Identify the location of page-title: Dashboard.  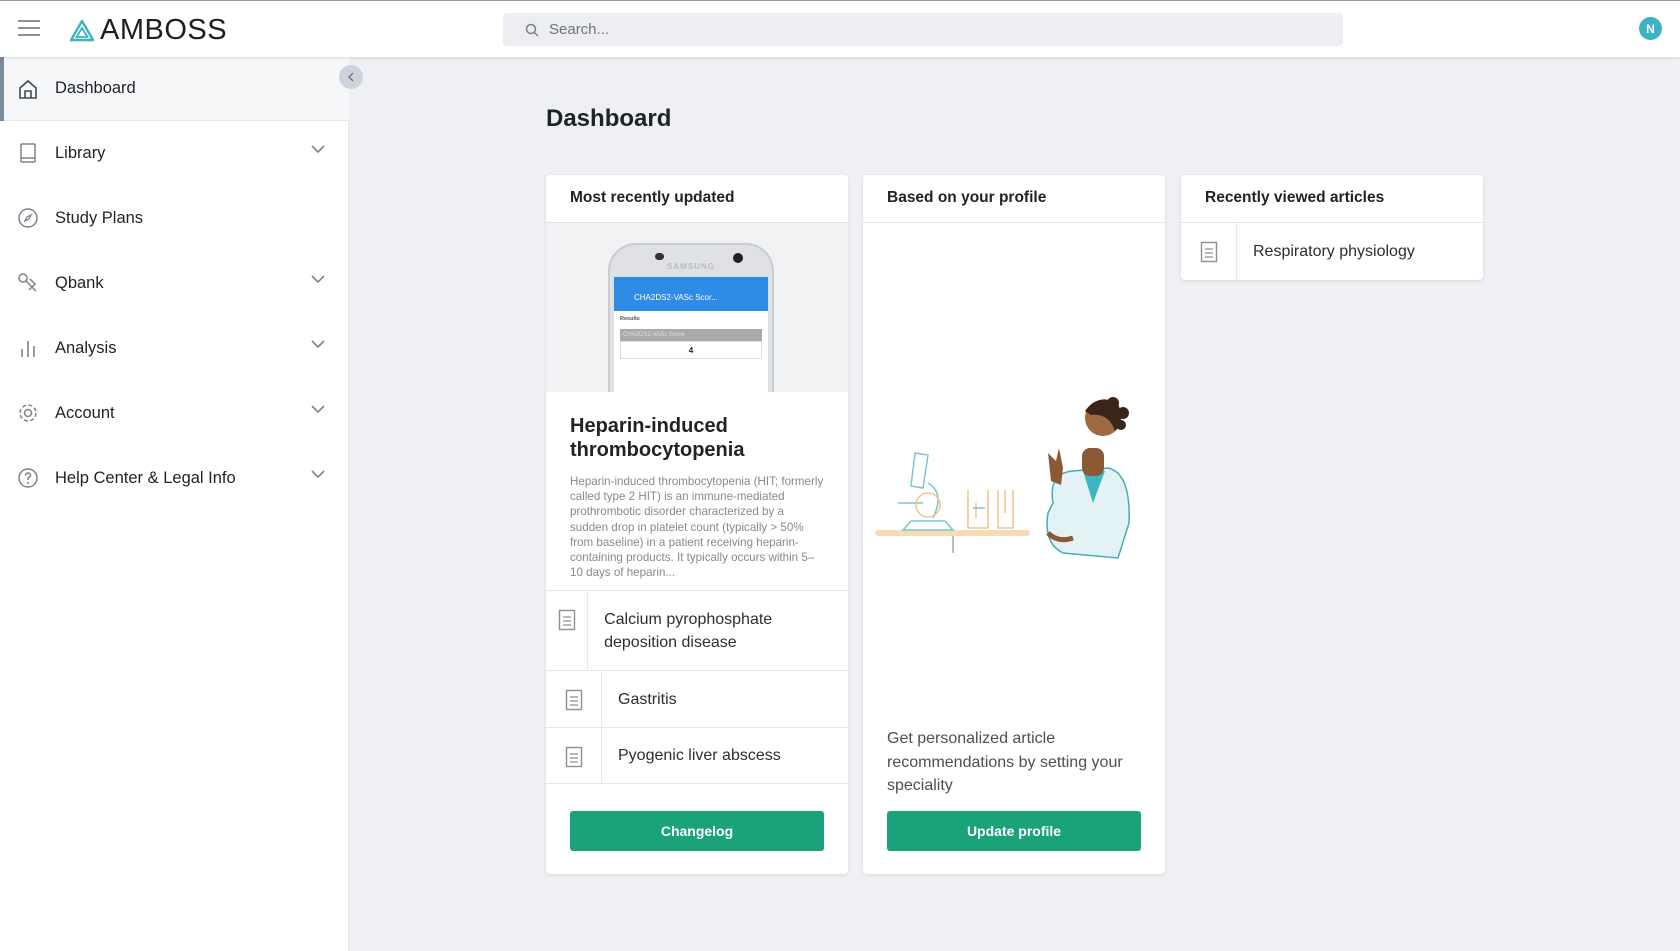
(609, 118).